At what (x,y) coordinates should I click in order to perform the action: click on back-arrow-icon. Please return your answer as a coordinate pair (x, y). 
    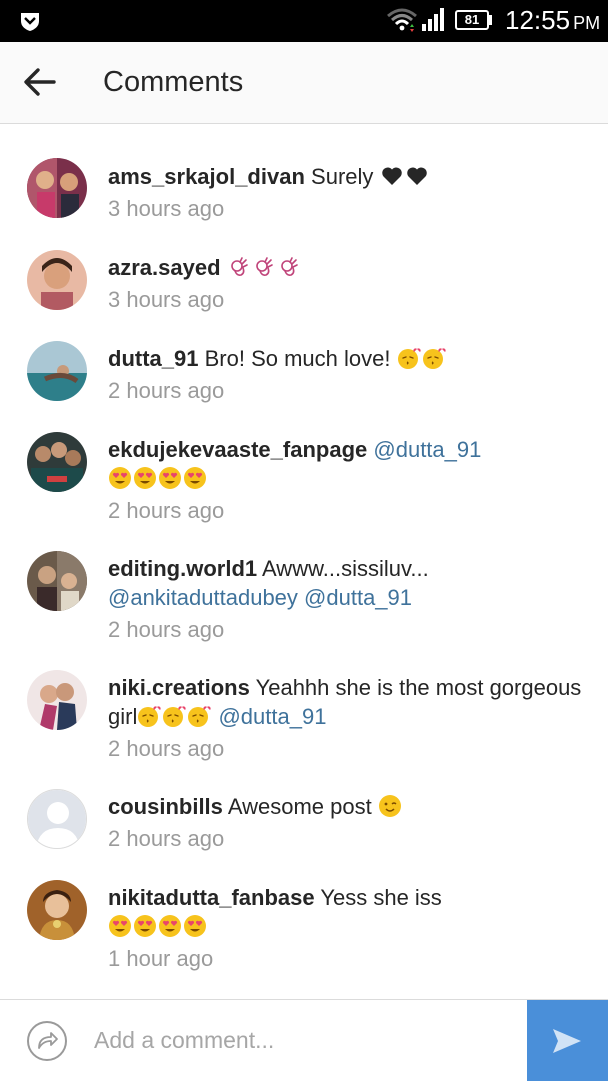
    Looking at the image, I should click on (40, 82).